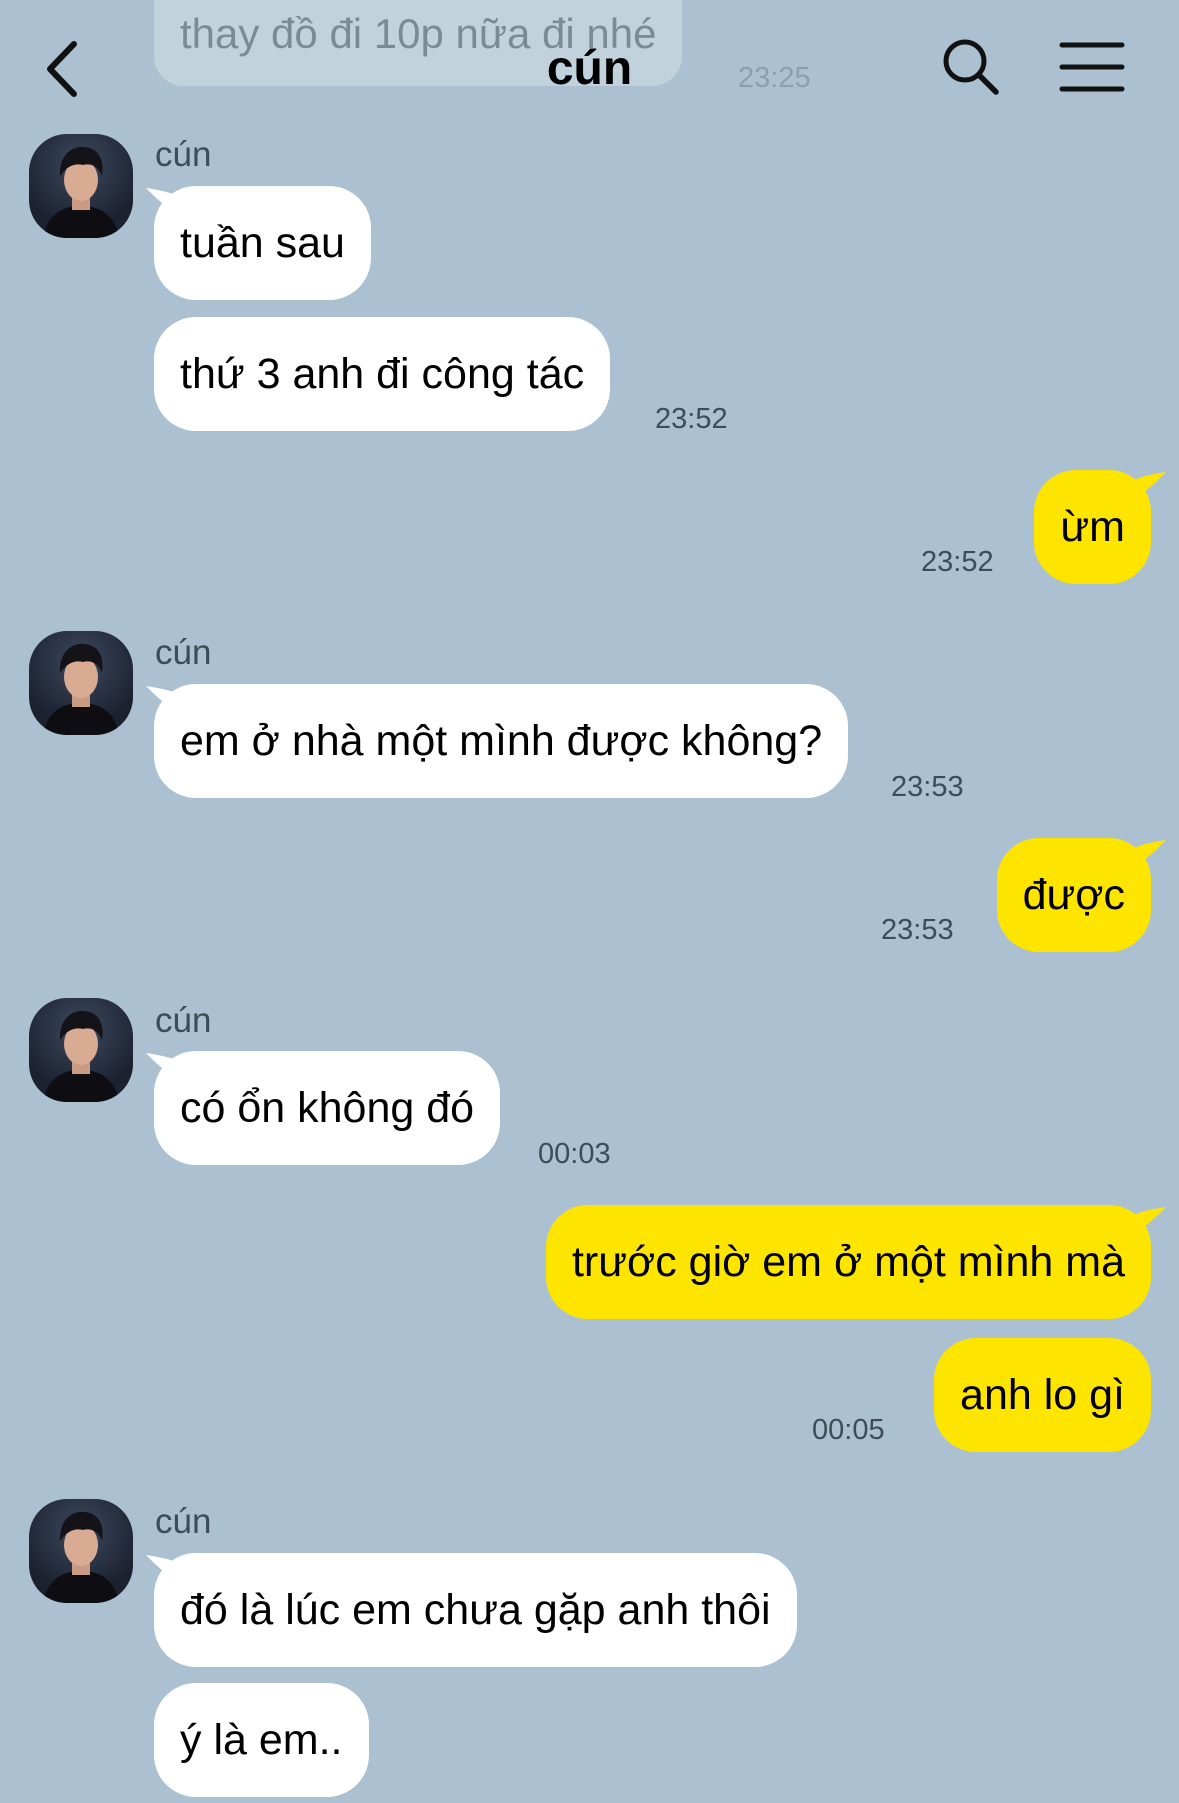 Image resolution: width=1179 pixels, height=1803 pixels. What do you see at coordinates (848, 1430) in the screenshot?
I see `message-time: 00:05` at bounding box center [848, 1430].